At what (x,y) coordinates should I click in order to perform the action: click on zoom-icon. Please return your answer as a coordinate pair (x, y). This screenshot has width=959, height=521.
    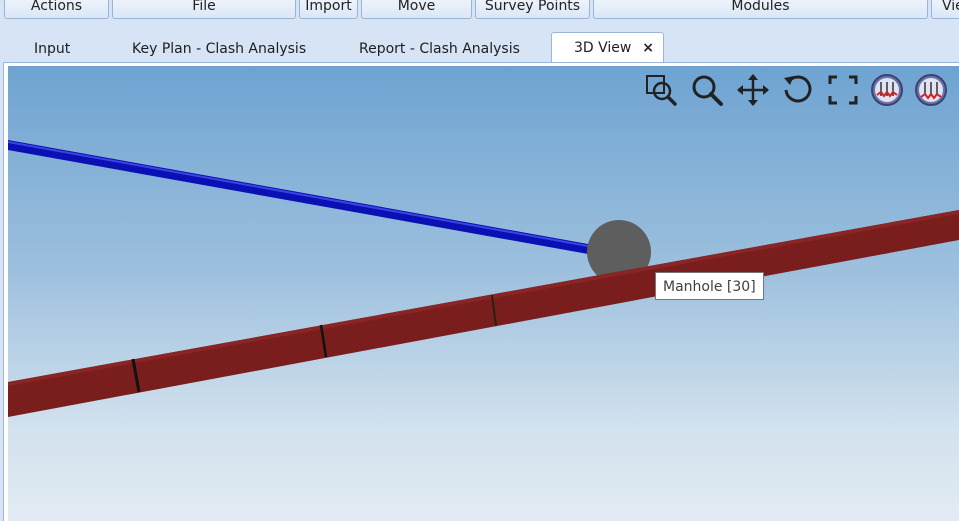
    Looking at the image, I should click on (707, 90).